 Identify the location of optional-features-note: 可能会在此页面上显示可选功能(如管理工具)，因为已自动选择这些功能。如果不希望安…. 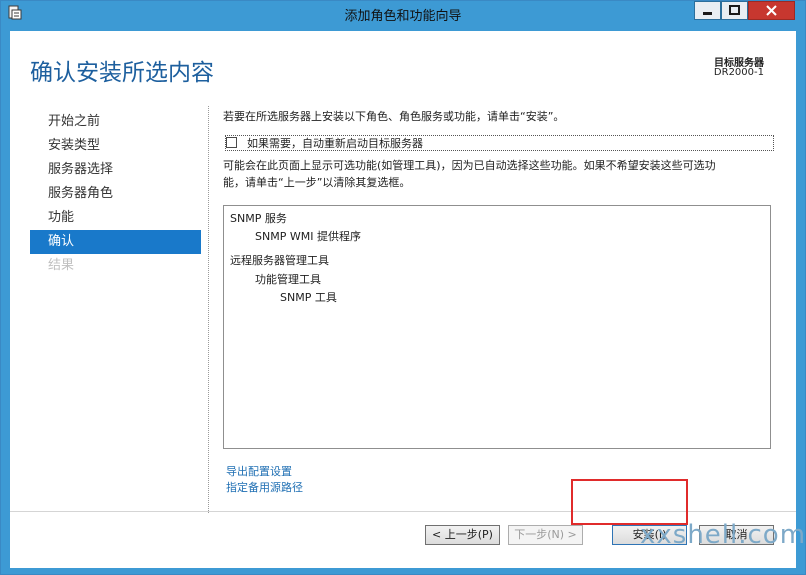
(503, 174).